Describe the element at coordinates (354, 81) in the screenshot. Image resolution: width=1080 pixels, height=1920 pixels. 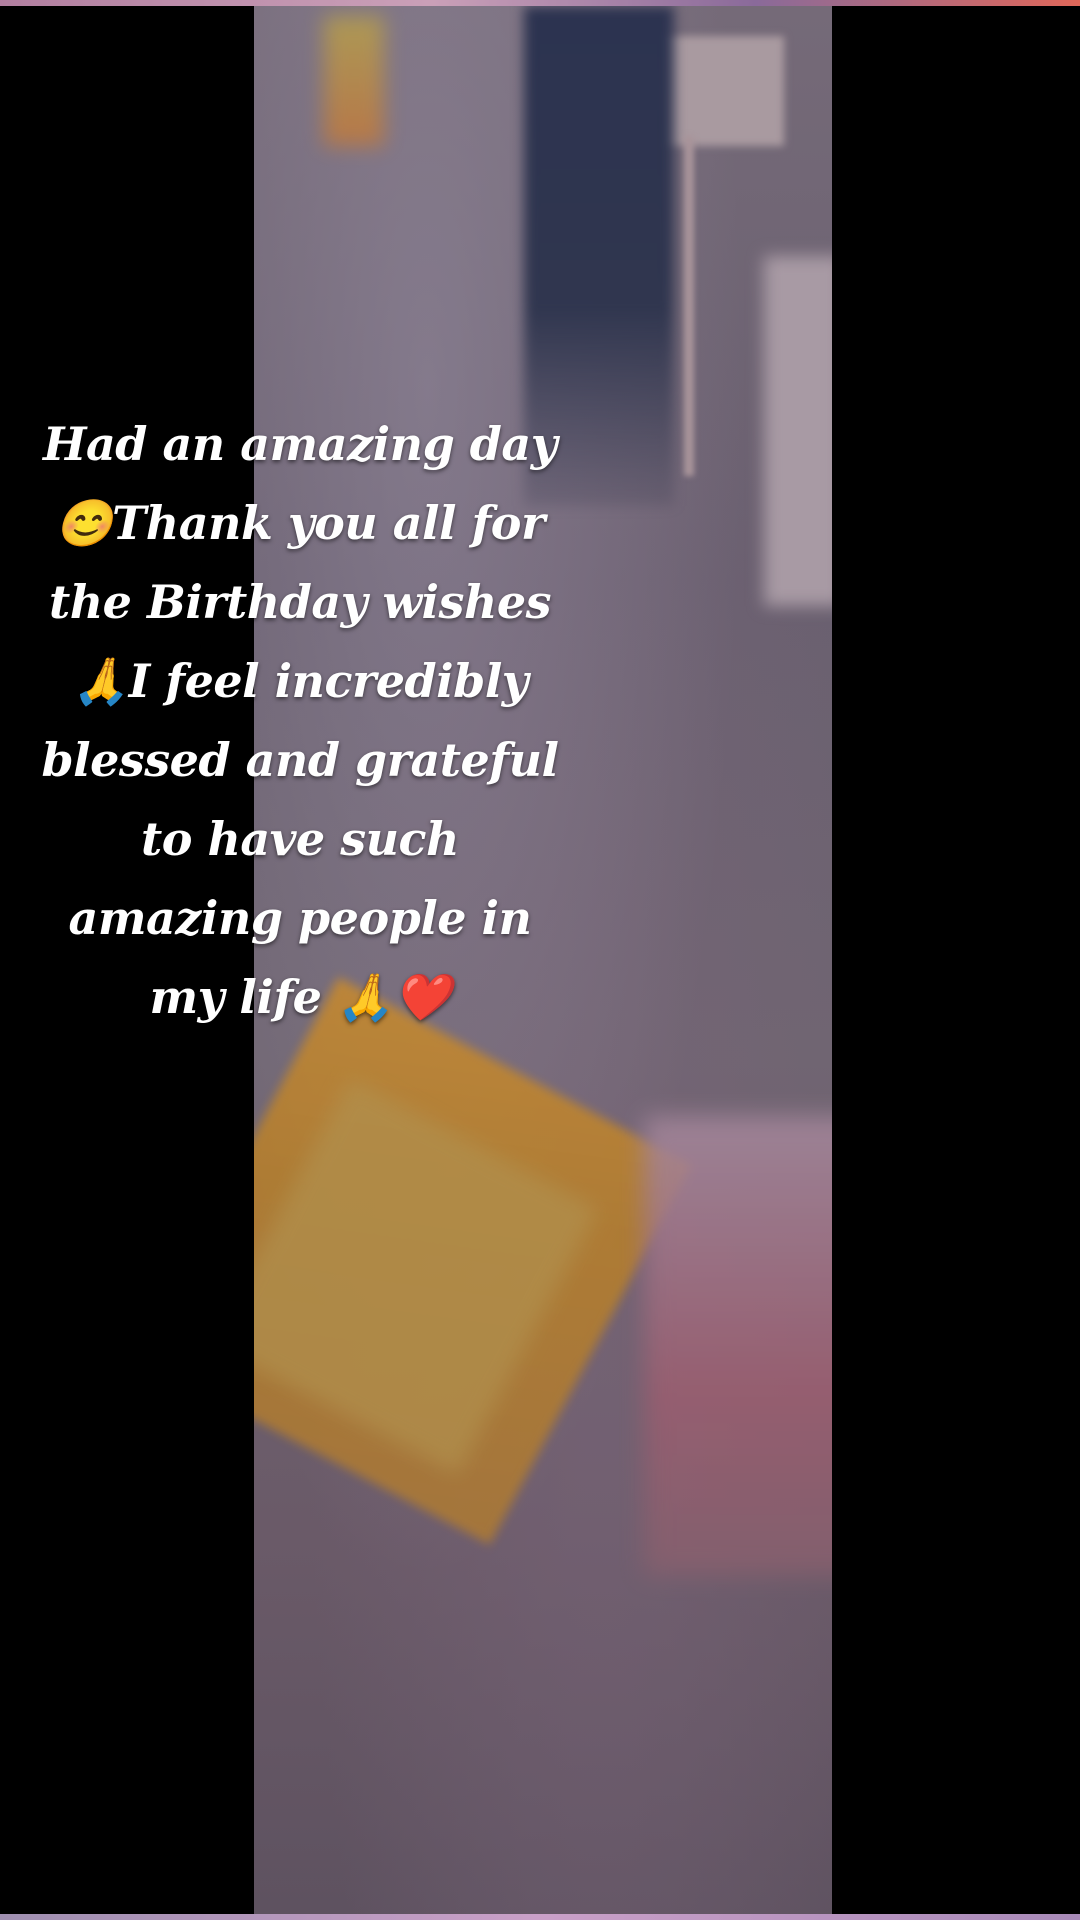
I see `blurred-toy` at that location.